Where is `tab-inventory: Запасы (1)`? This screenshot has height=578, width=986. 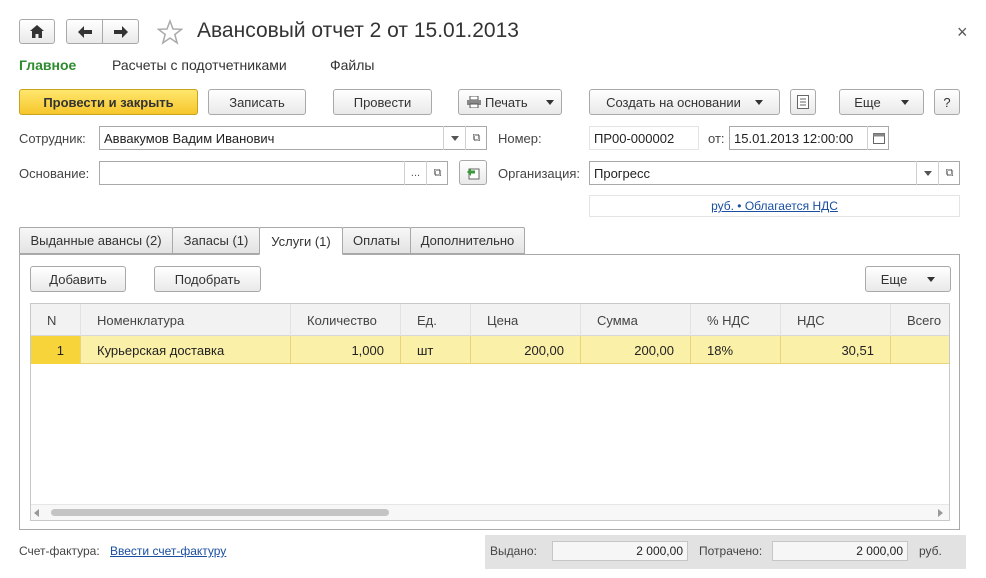 tab-inventory: Запасы (1) is located at coordinates (216, 240).